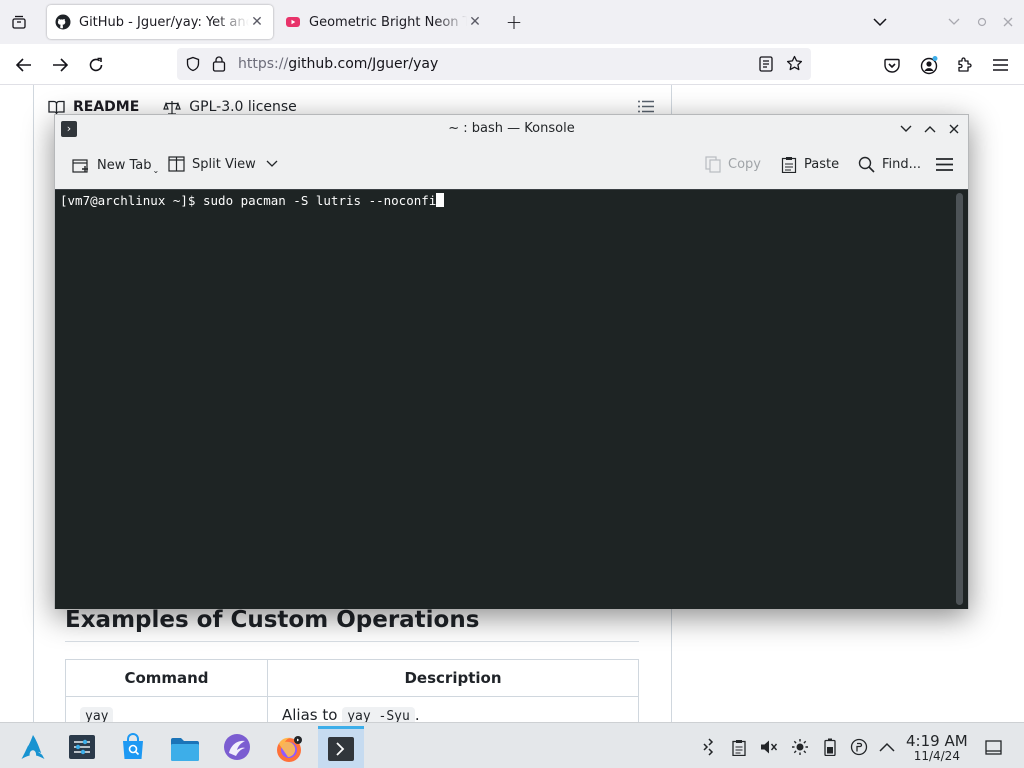 The width and height of the screenshot is (1024, 768). Describe the element at coordinates (800, 747) in the screenshot. I see `brightness-icon` at that location.